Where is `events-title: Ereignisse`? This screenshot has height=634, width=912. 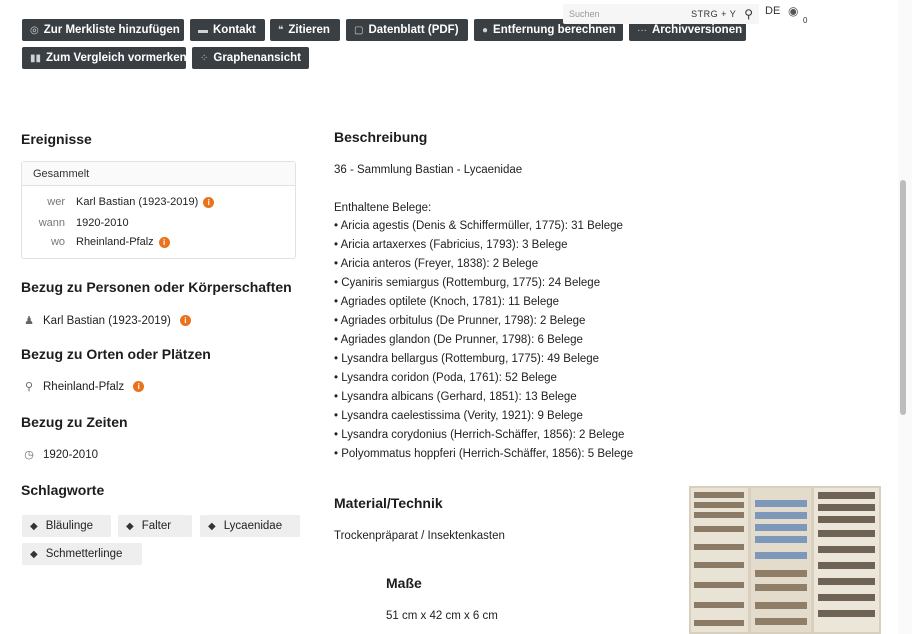
events-title: Ereignisse is located at coordinates (56, 139).